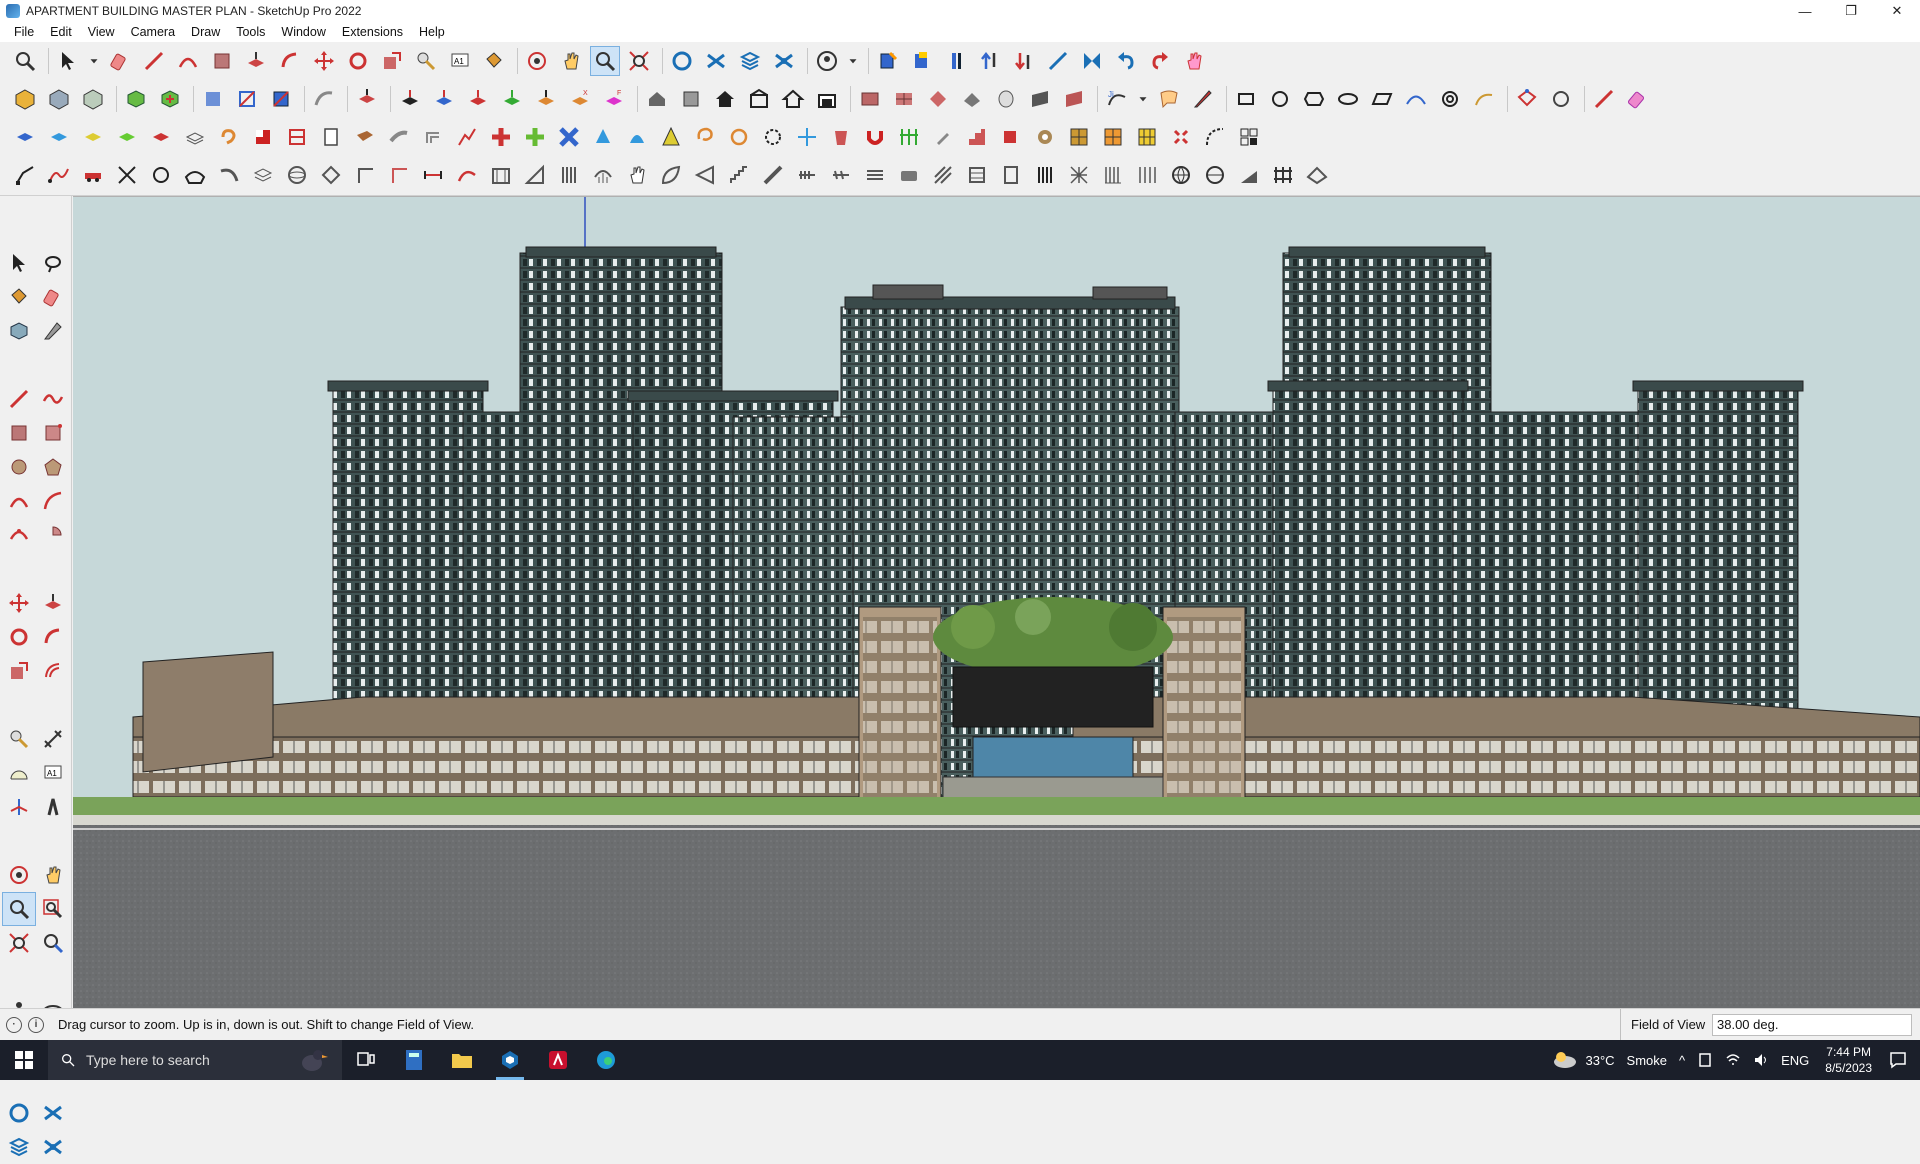 This screenshot has height=1164, width=1920. What do you see at coordinates (195, 175) in the screenshot?
I see `surface-icon` at bounding box center [195, 175].